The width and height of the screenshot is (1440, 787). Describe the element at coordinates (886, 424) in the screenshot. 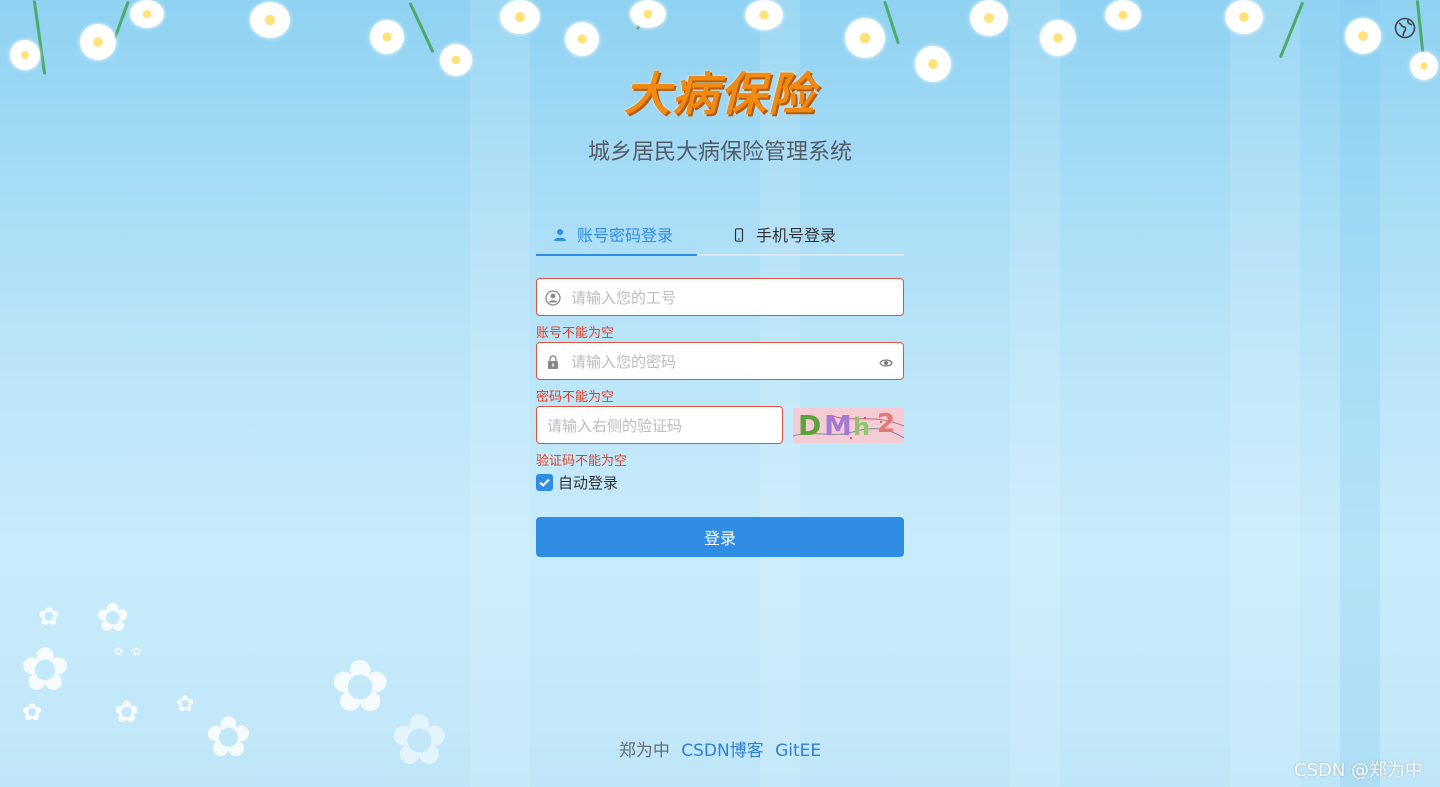

I see `captcha-char: 2` at that location.